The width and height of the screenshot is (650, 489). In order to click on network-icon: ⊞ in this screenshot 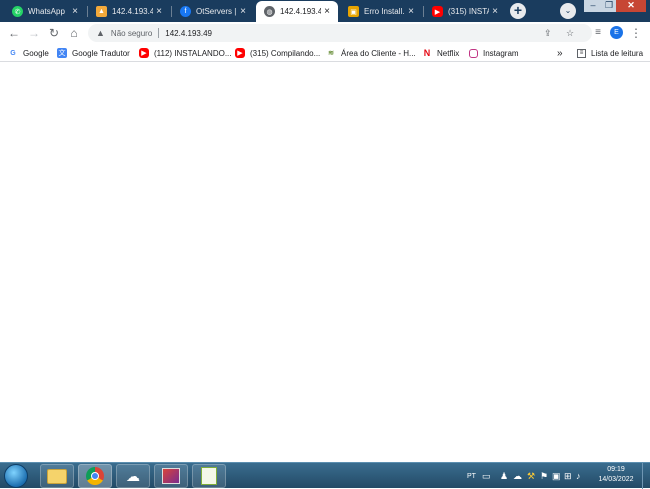, I will do `click(568, 476)`.